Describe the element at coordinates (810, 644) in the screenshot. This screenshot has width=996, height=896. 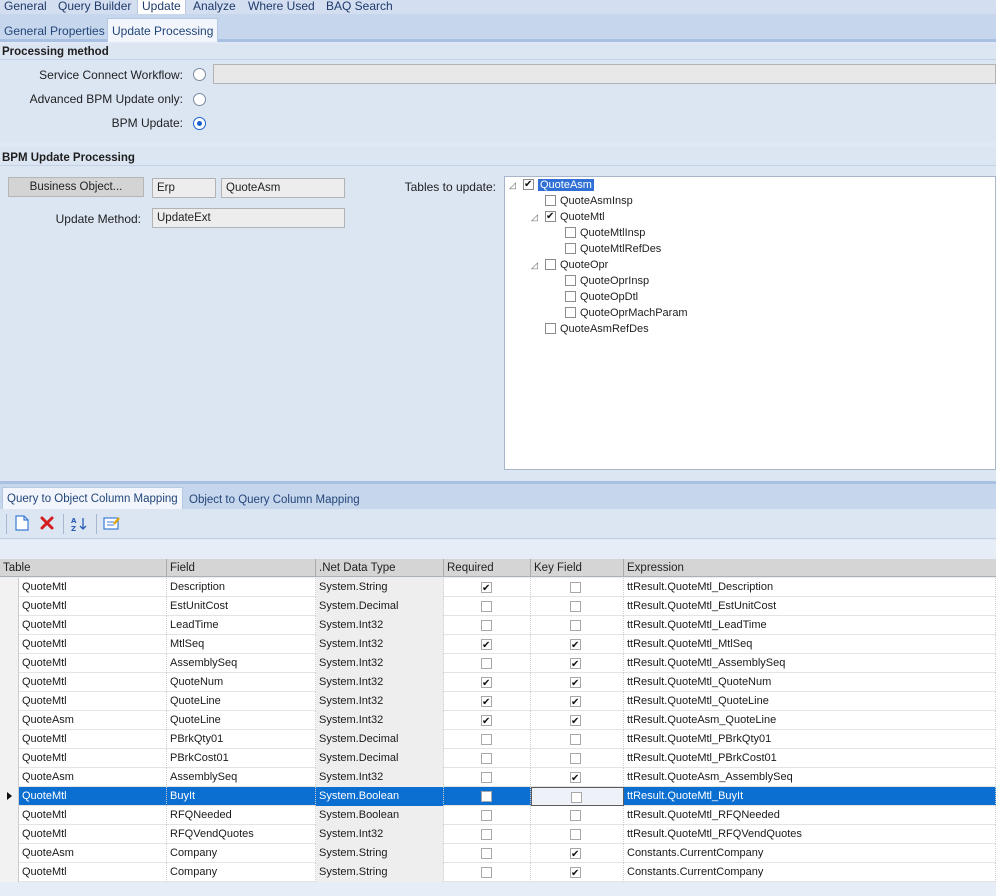
I see `cell-expression: ttResult.QuoteMtl_MtlSeq` at that location.